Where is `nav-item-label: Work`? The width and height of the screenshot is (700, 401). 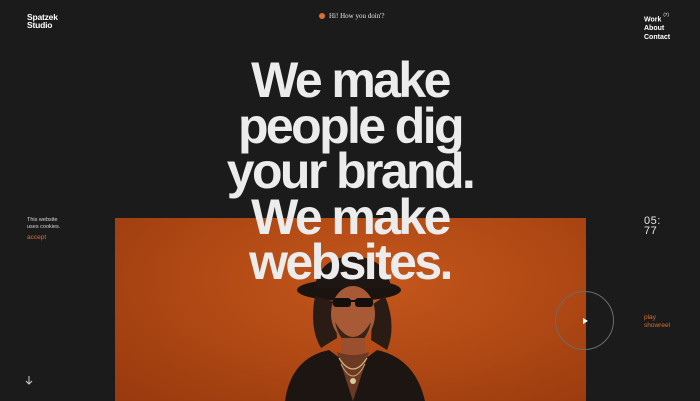
nav-item-label: Work is located at coordinates (653, 20).